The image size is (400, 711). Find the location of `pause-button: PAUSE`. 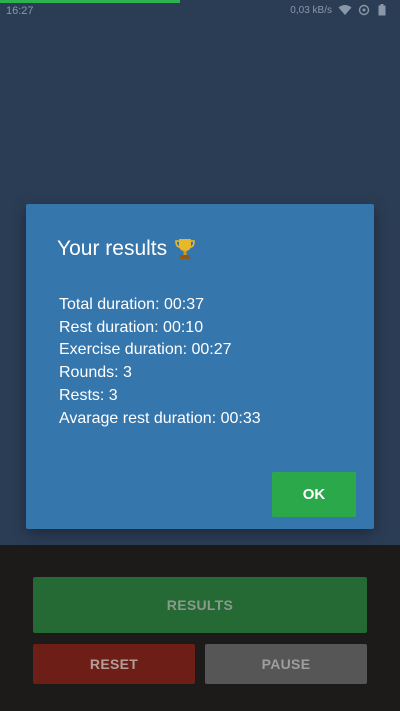

pause-button: PAUSE is located at coordinates (286, 664).